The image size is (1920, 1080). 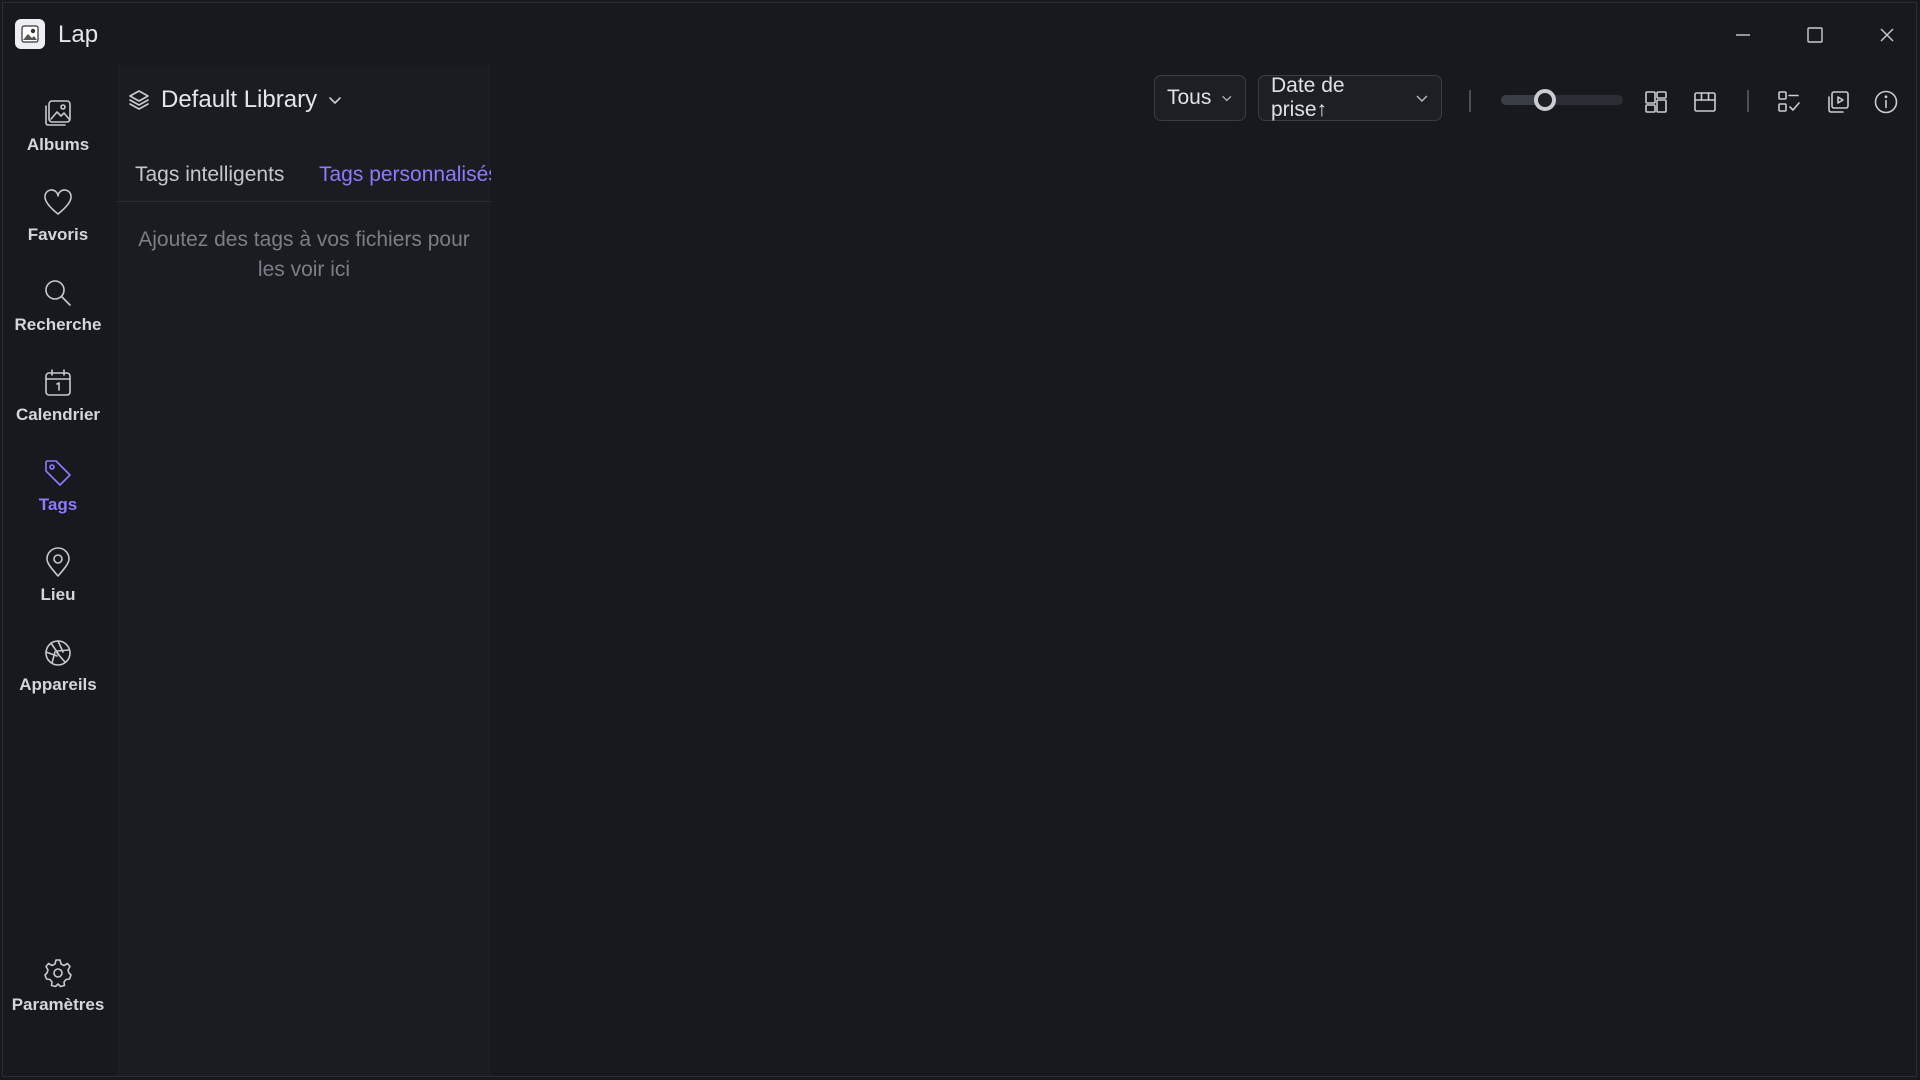 I want to click on sidebar-item-label: Lieu, so click(x=58, y=594).